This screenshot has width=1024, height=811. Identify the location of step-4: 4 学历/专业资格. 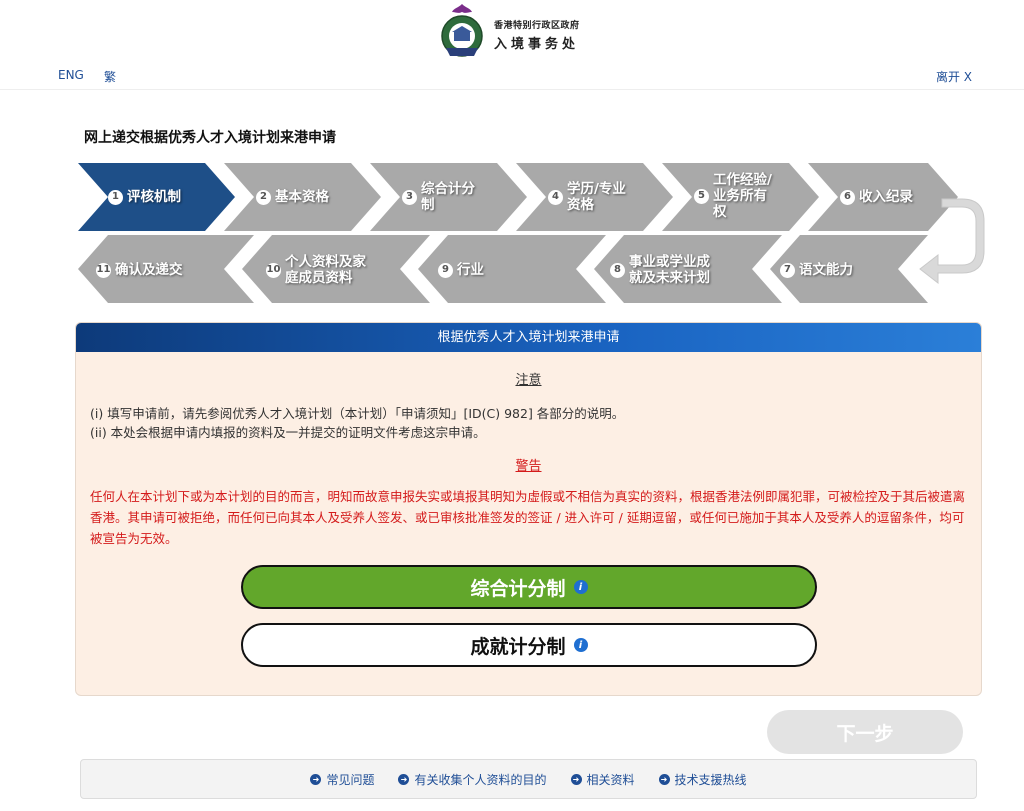
(598, 197).